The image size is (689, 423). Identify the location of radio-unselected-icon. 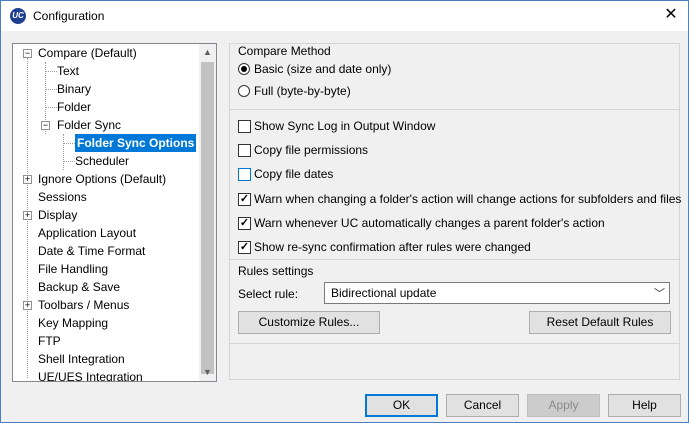
(244, 91).